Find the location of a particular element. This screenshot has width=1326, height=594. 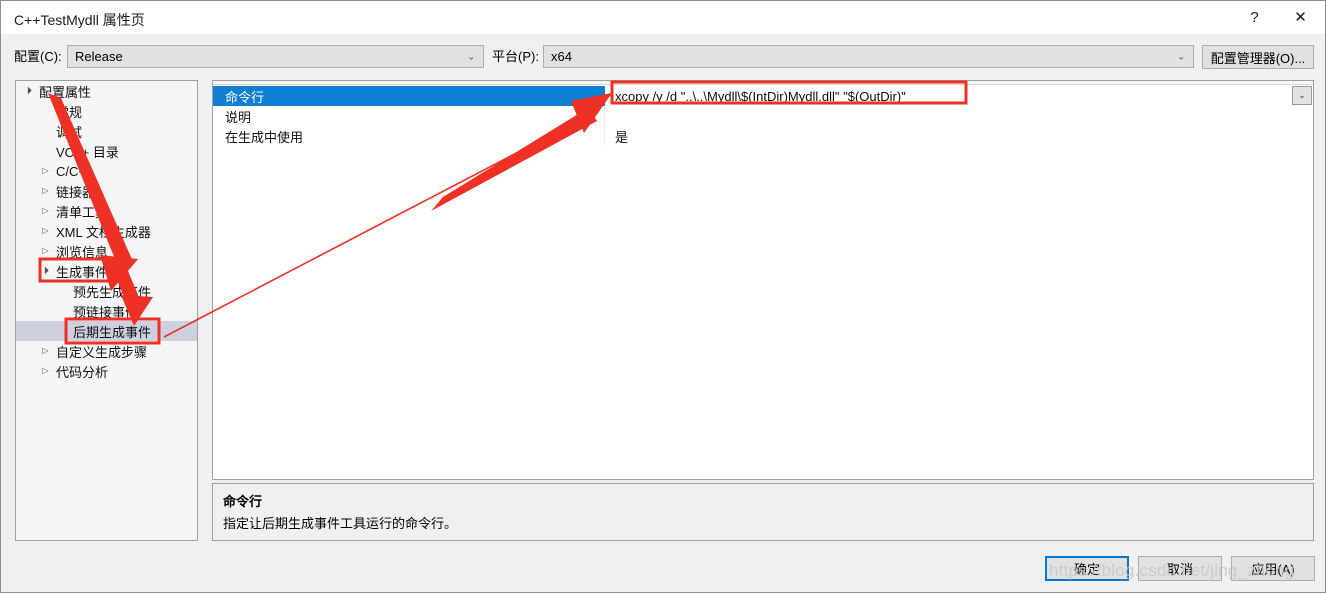

tree-item-label: 预链接事件 is located at coordinates (106, 312).